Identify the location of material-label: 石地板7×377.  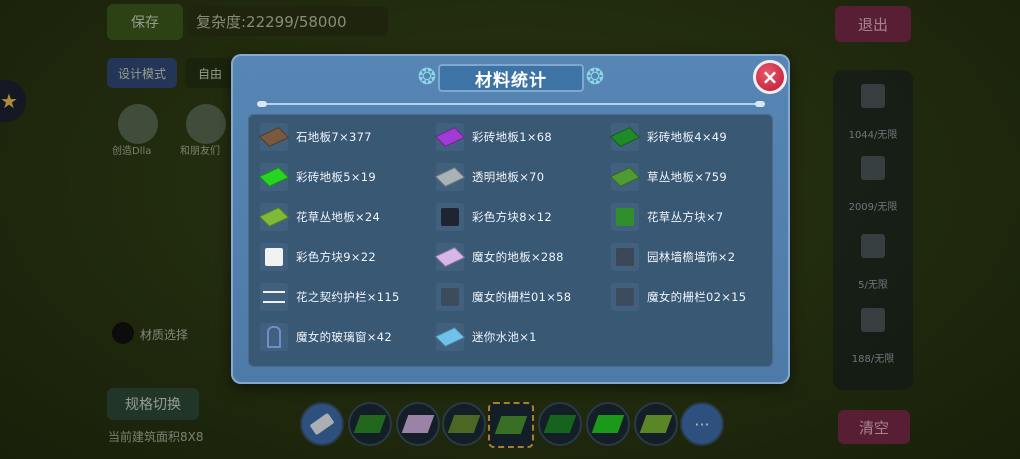
(334, 137).